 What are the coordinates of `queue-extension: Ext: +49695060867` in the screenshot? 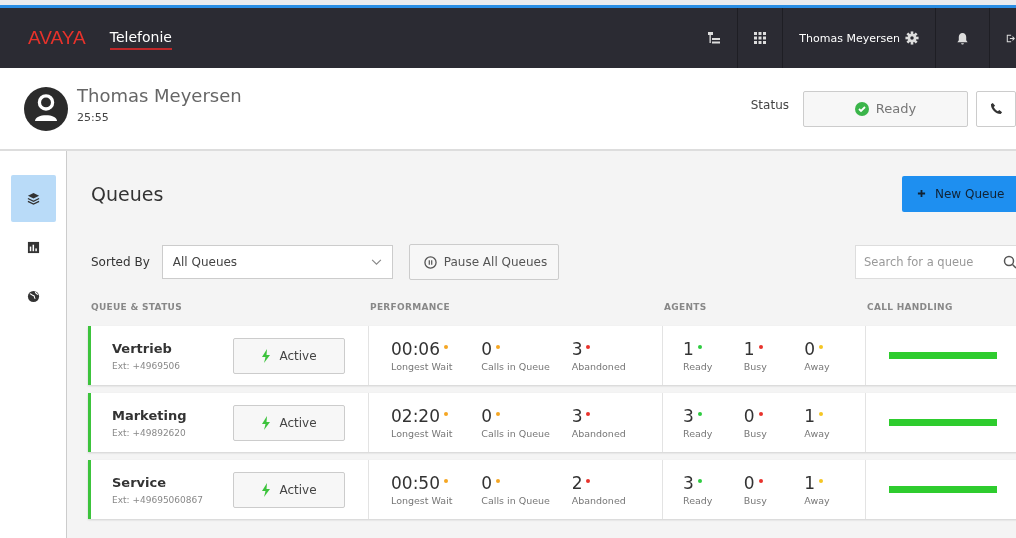 It's located at (158, 499).